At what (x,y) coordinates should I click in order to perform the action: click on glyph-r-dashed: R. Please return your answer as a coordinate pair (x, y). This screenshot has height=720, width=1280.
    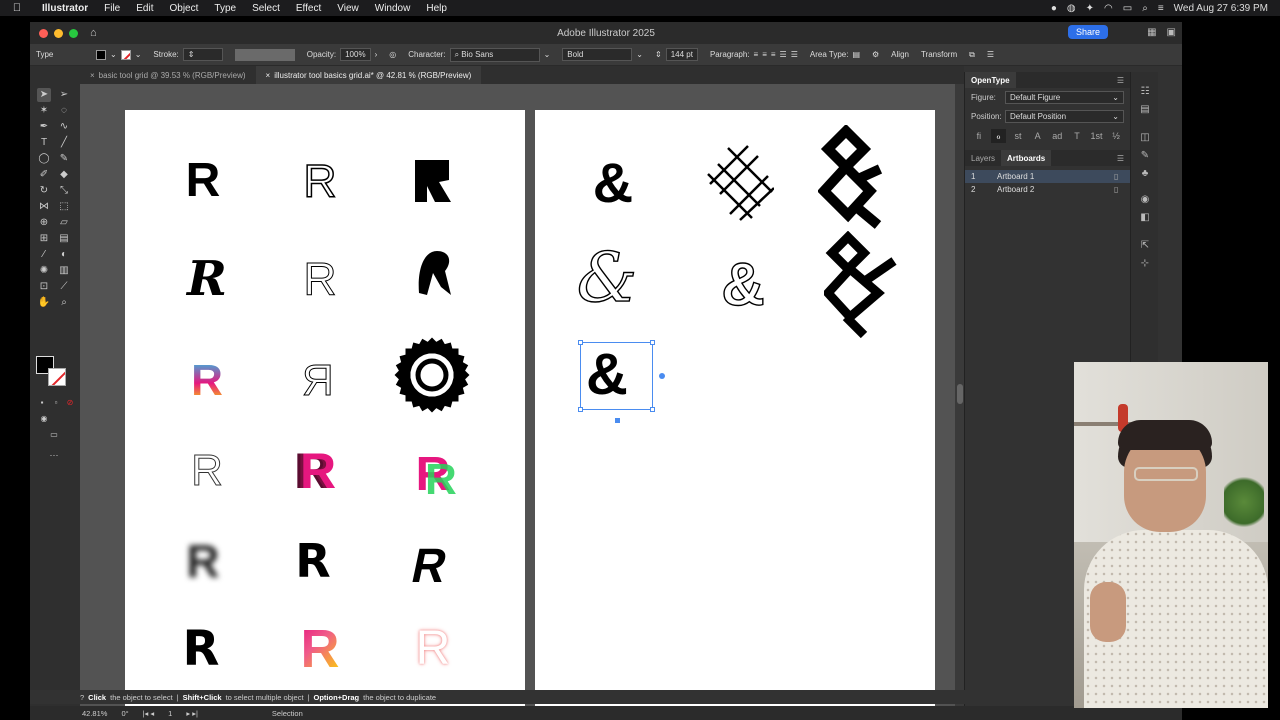
    Looking at the image, I should click on (207, 471).